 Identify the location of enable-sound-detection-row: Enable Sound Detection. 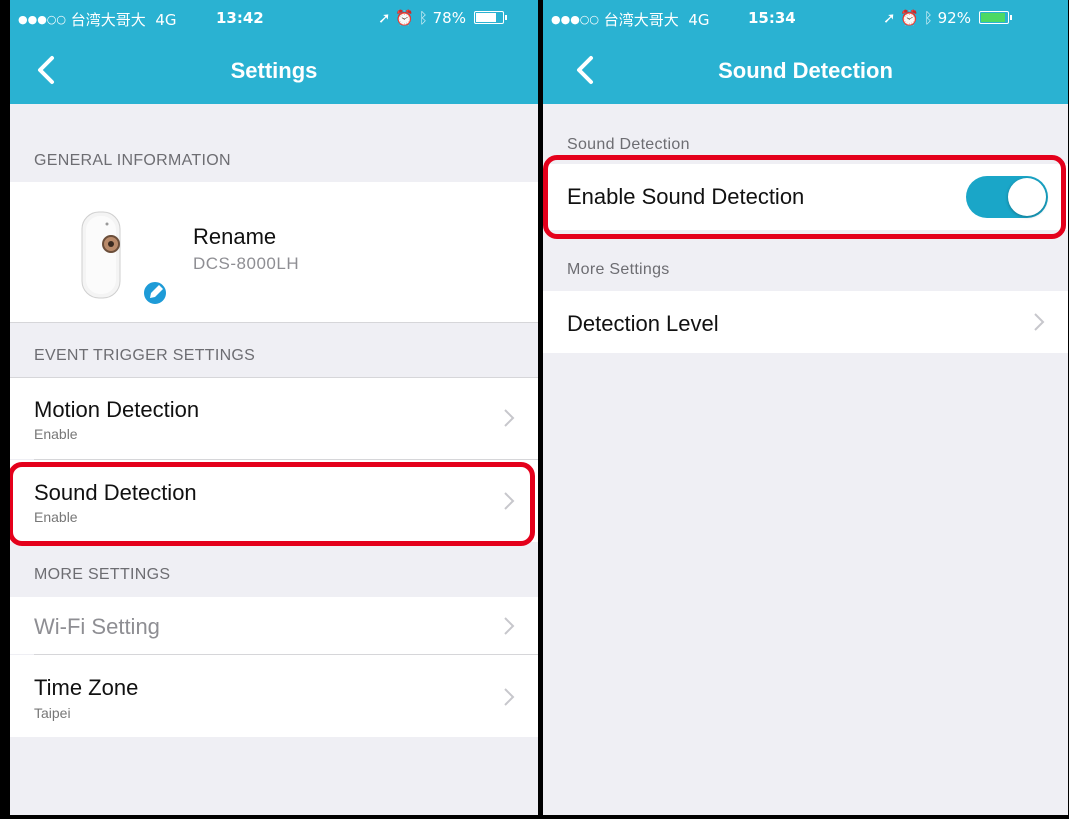
(805, 197).